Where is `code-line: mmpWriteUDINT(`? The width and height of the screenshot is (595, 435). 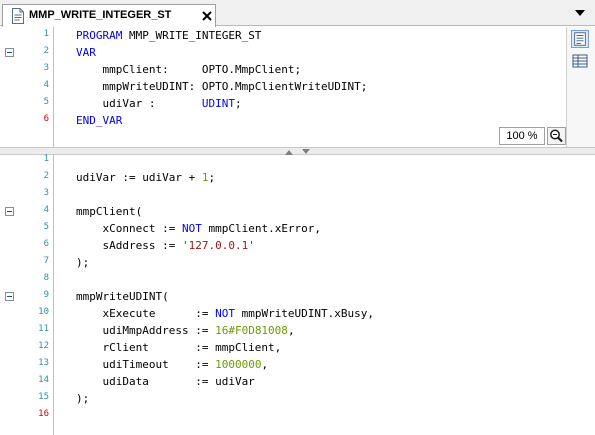
code-line: mmpWriteUDINT( is located at coordinates (122, 296).